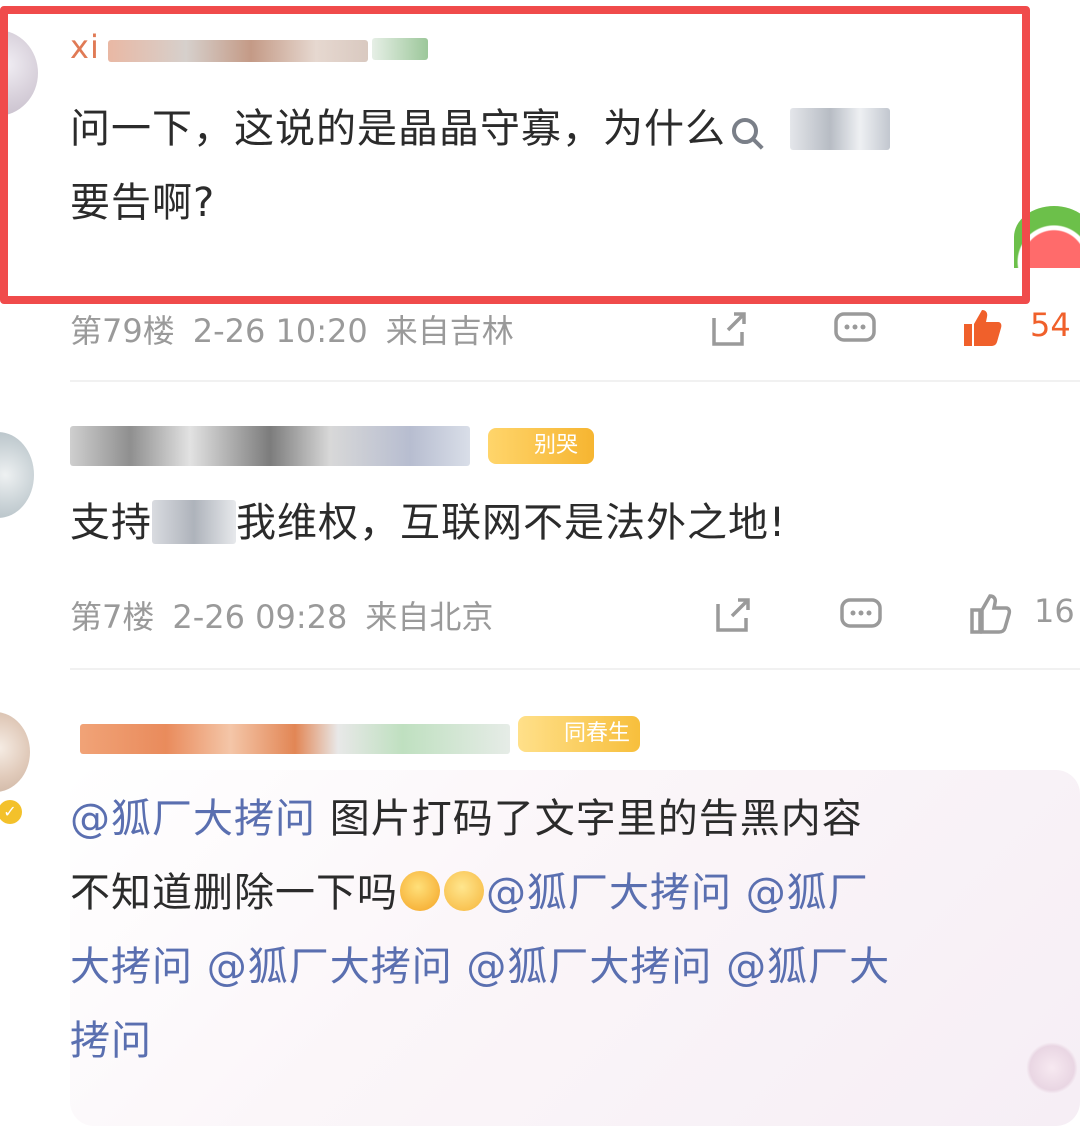  Describe the element at coordinates (11, 812) in the screenshot. I see `verified-icon: ✓` at that location.